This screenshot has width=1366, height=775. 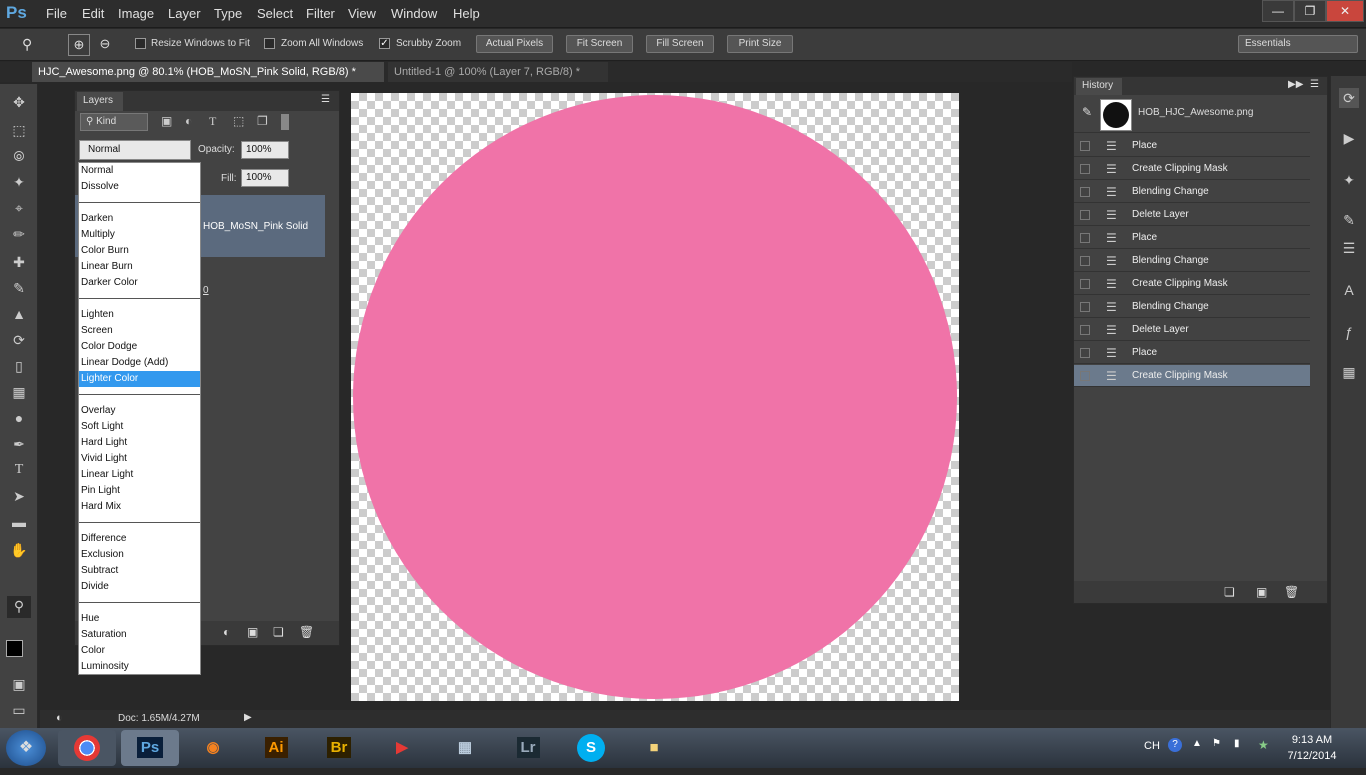 I want to click on explorer-folder-icon: ■, so click(x=654, y=748).